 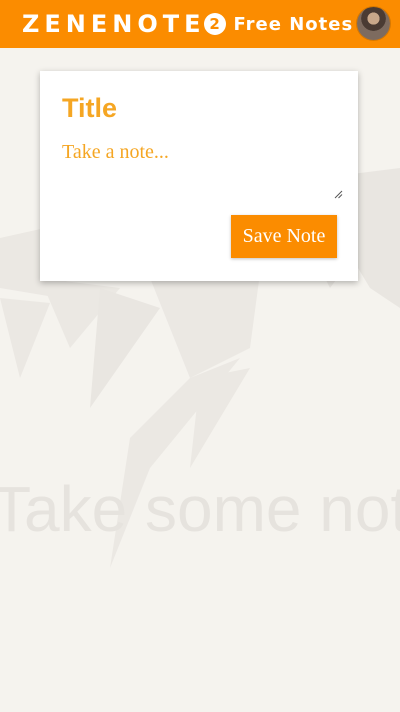 What do you see at coordinates (203, 171) in the screenshot?
I see `note-body-input` at bounding box center [203, 171].